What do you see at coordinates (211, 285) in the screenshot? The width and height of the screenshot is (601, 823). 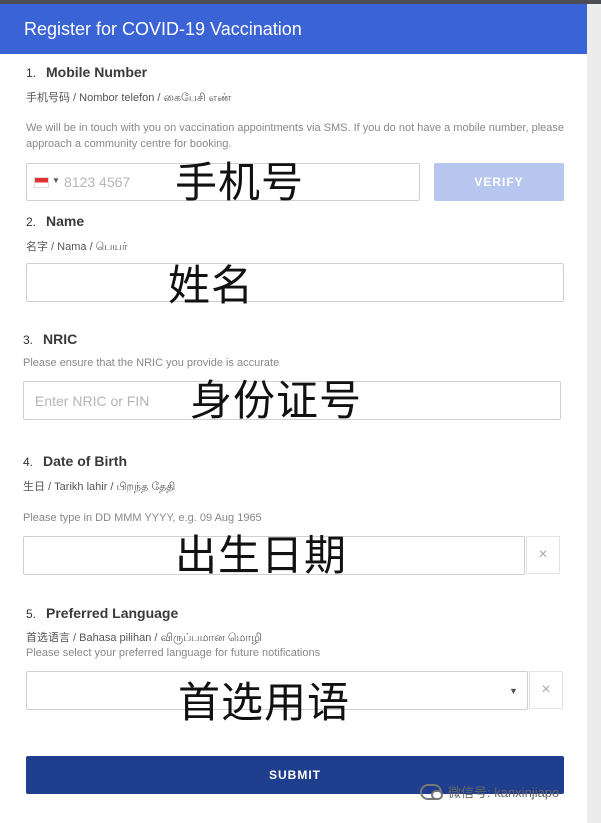 I see `name-overlay-caption: 姓名` at bounding box center [211, 285].